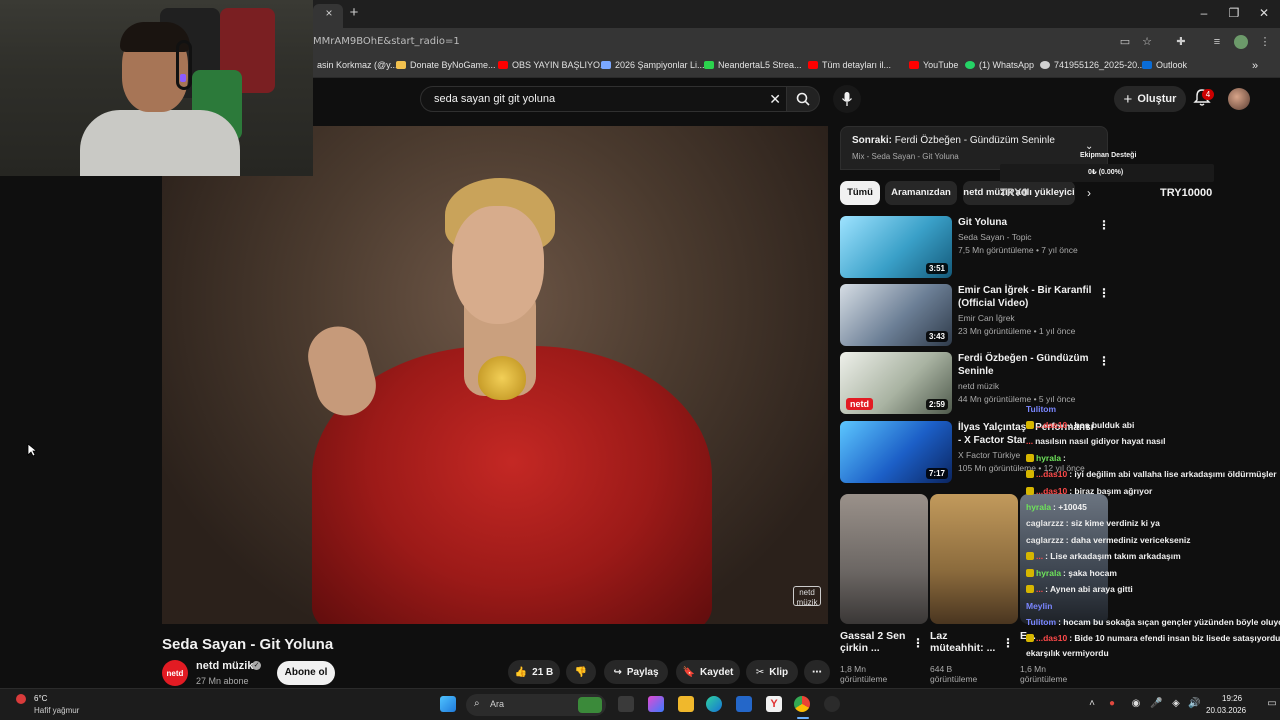 This screenshot has height=720, width=1280. Describe the element at coordinates (708, 672) in the screenshot. I see `save-button: 🔖 Kaydet` at that location.